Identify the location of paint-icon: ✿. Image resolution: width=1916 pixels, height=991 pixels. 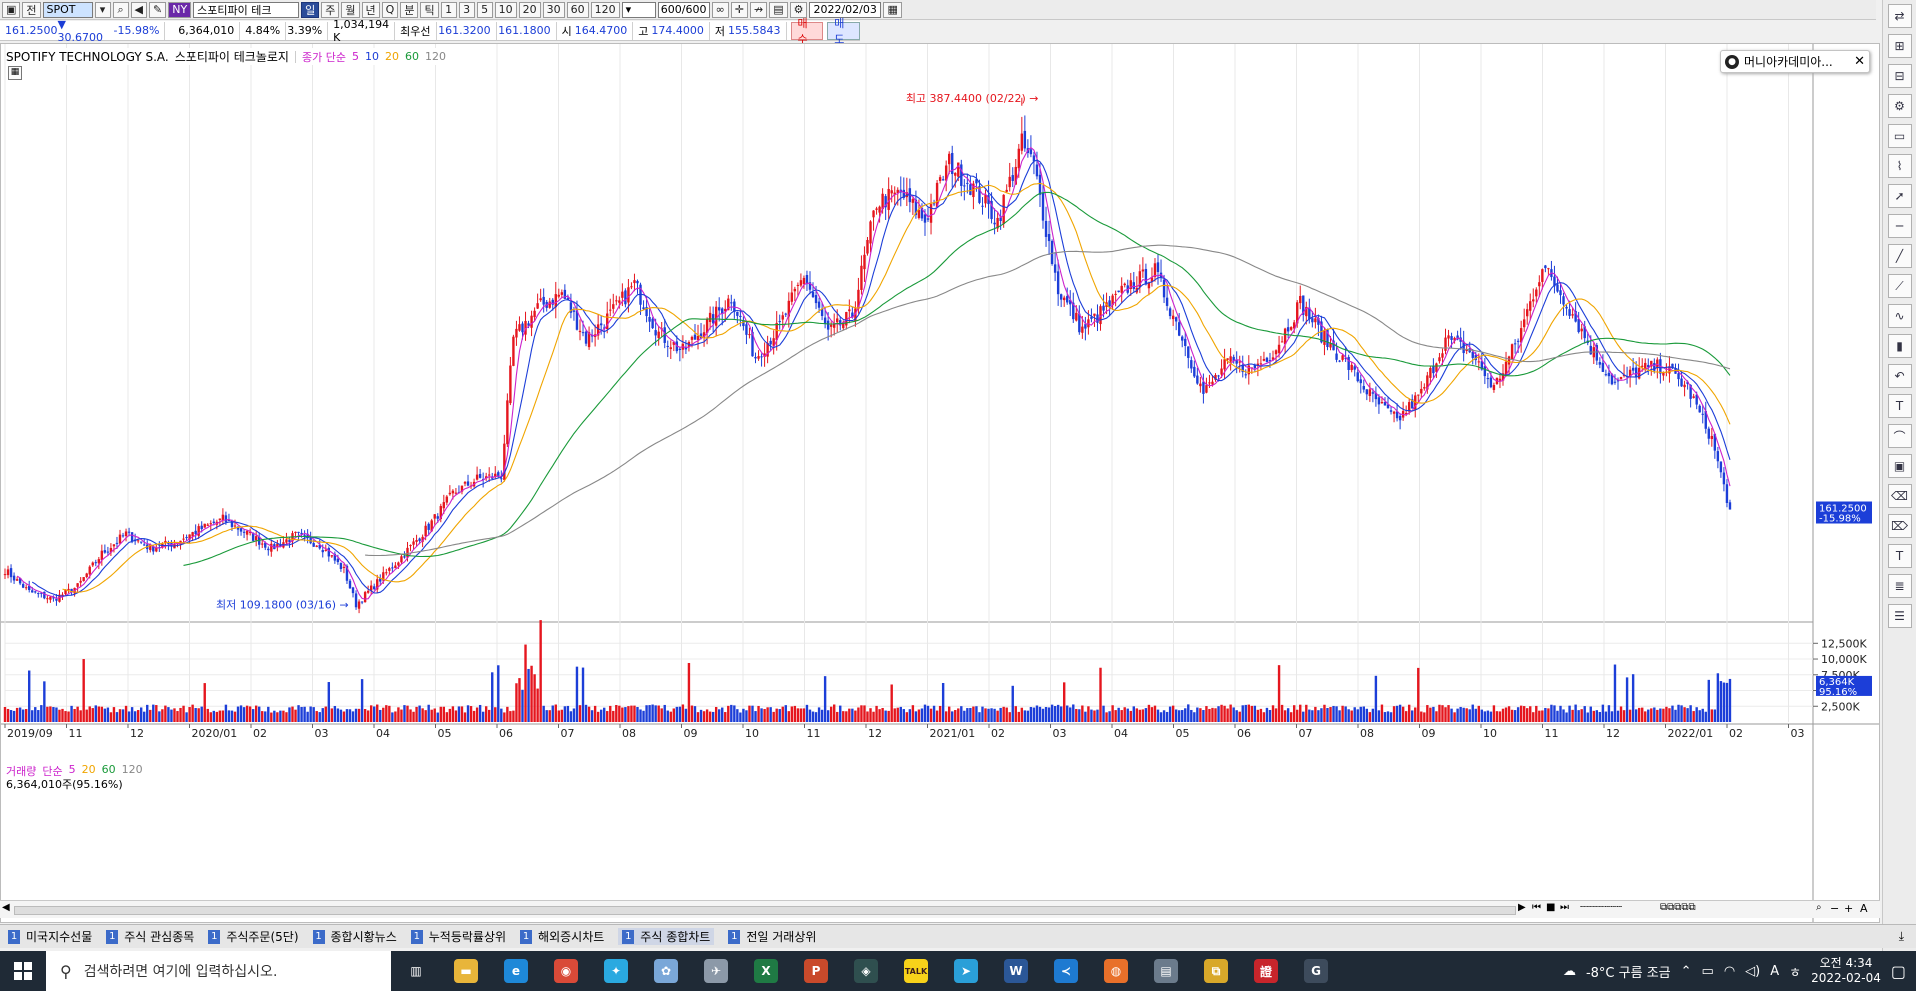
(666, 971).